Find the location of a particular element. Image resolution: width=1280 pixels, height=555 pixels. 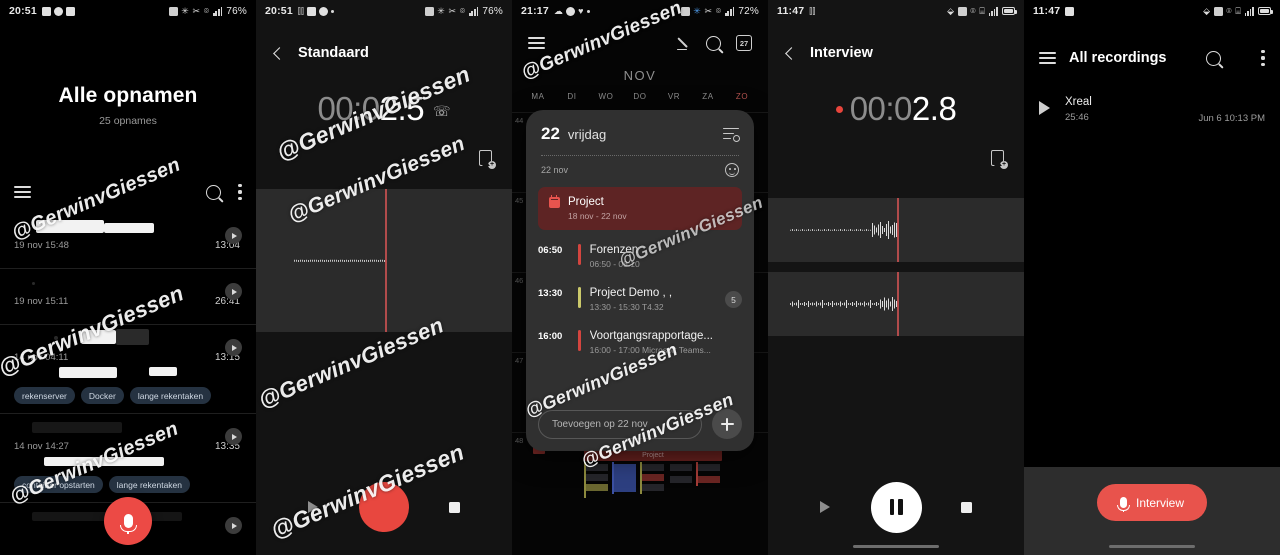

nav-bar: Interview is located at coordinates (896, 45).